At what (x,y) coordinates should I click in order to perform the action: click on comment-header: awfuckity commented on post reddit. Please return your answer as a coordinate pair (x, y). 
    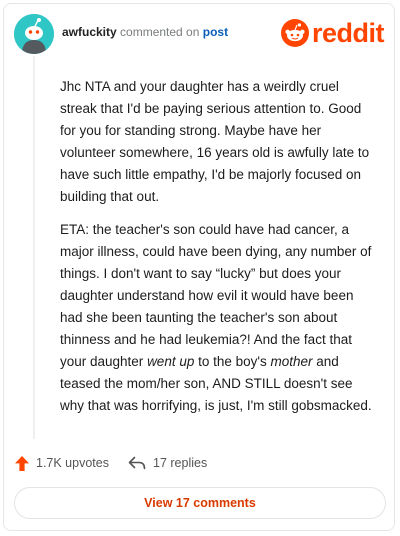
    Looking at the image, I should click on (200, 34).